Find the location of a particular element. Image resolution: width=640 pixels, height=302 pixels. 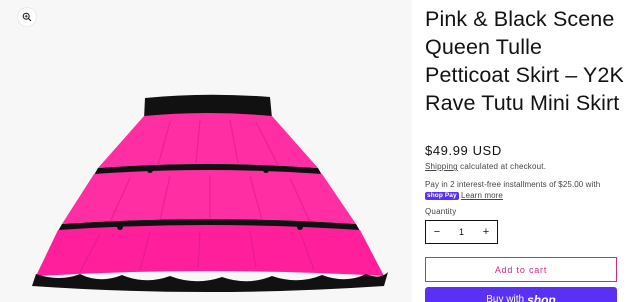

quantity-input: 1 is located at coordinates (461, 232).